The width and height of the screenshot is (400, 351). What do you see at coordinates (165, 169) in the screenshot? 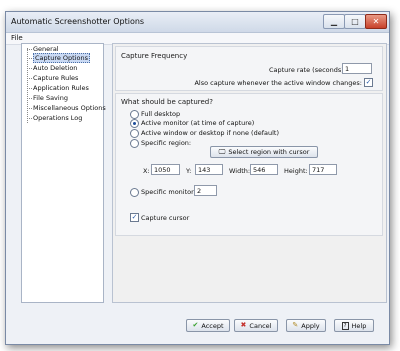
I see `x-input: 1050` at bounding box center [165, 169].